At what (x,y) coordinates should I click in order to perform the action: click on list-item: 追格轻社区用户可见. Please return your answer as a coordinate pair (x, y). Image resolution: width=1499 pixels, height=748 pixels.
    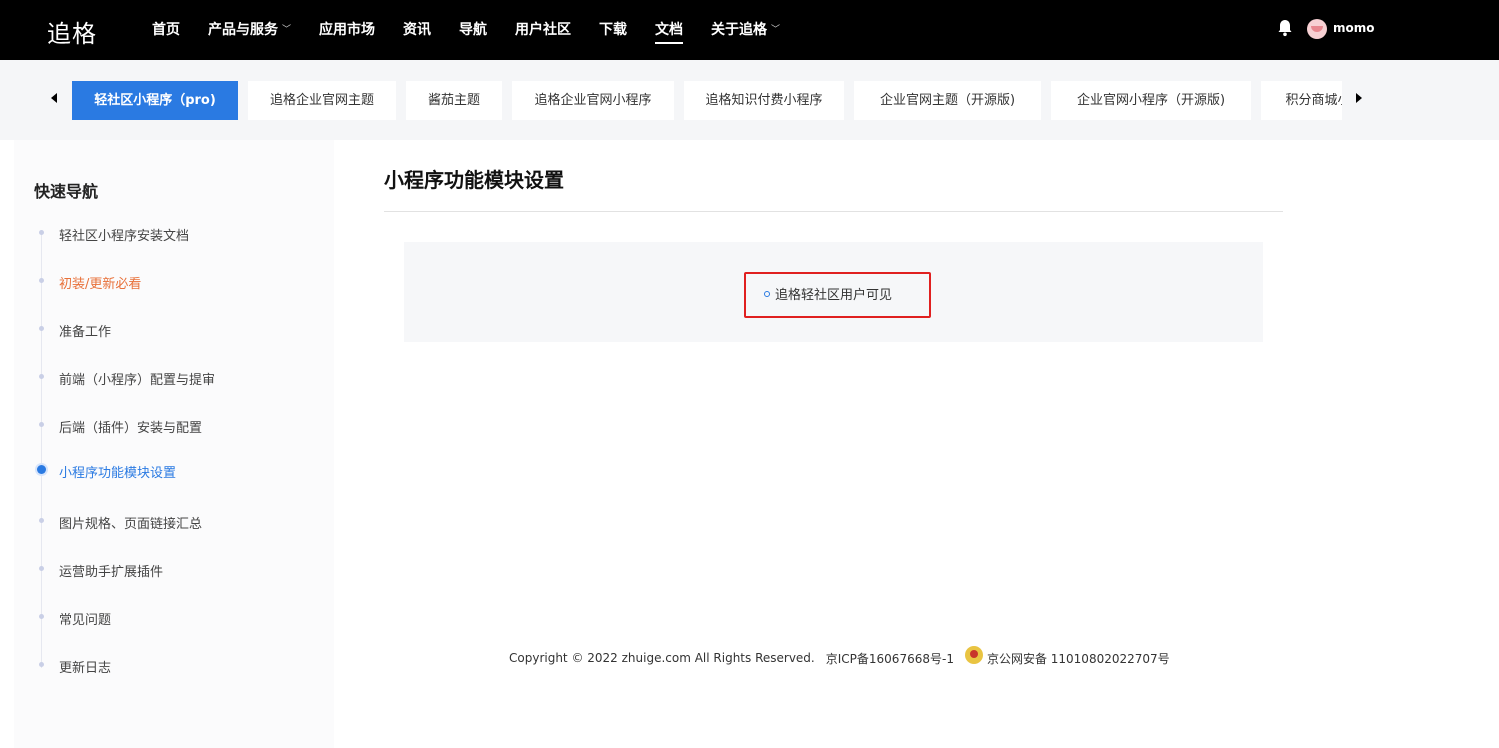
    Looking at the image, I should click on (828, 293).